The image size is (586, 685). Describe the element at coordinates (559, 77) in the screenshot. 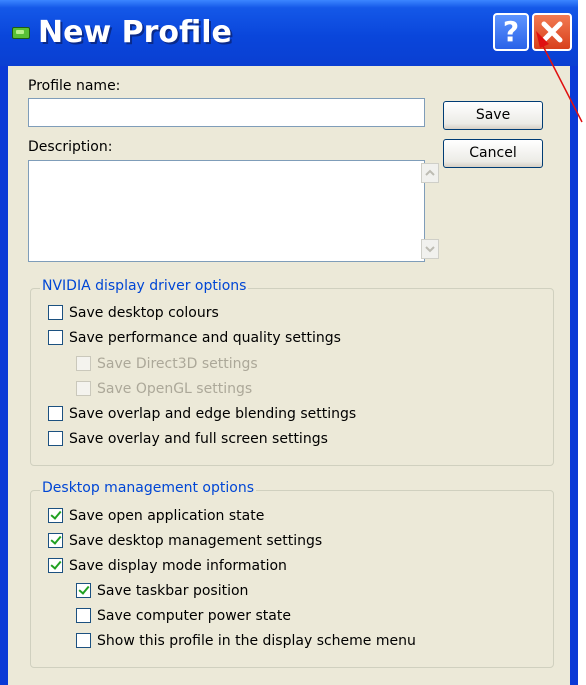

I see `annotation-arrow-icon` at that location.